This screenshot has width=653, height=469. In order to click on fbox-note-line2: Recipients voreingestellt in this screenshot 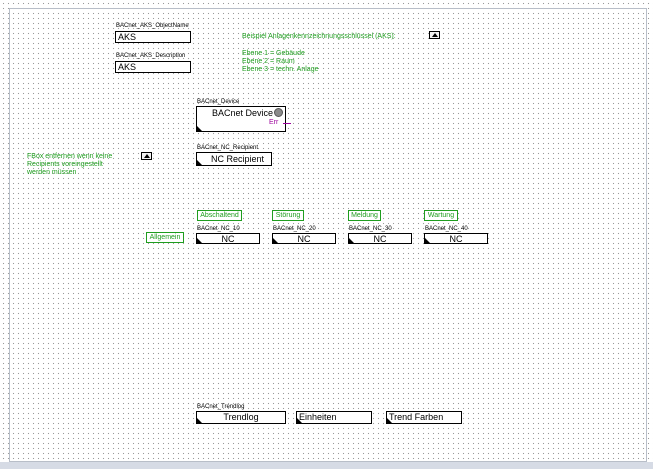, I will do `click(65, 164)`.